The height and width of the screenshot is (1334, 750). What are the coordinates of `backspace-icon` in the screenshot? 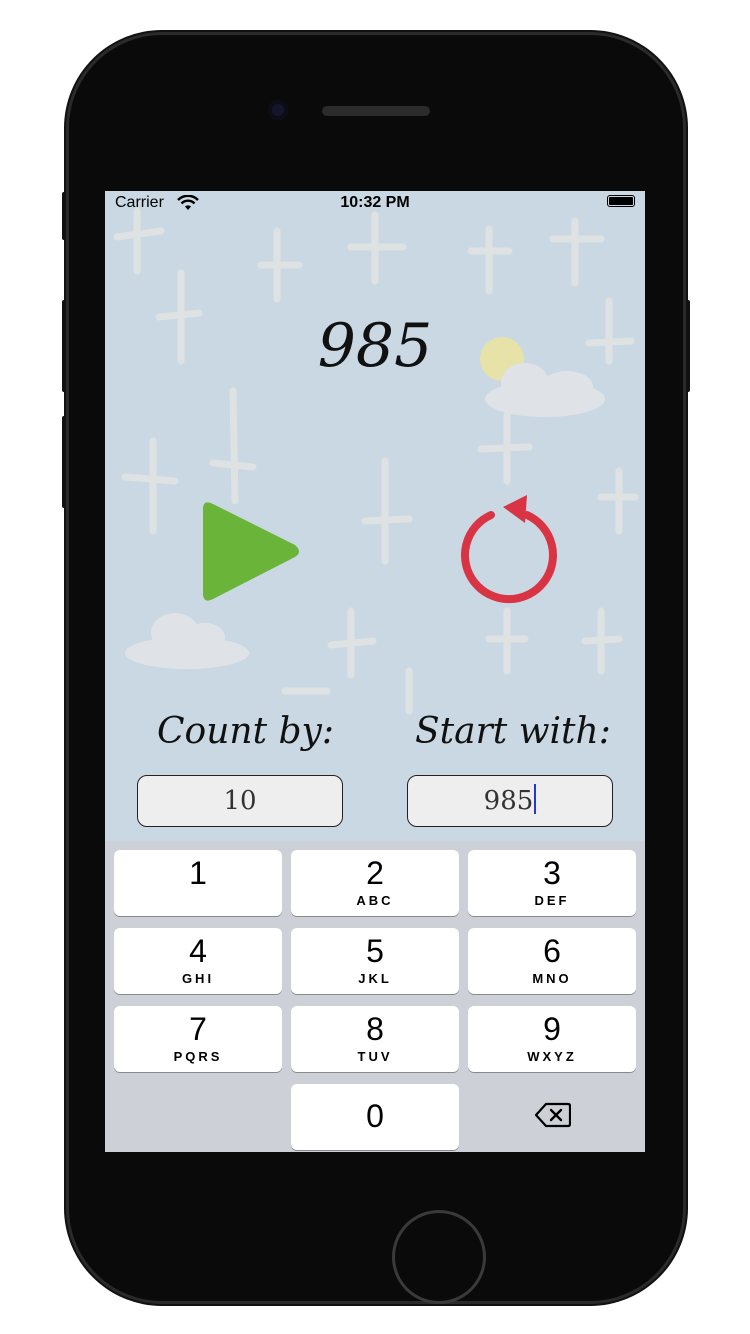 It's located at (553, 1115).